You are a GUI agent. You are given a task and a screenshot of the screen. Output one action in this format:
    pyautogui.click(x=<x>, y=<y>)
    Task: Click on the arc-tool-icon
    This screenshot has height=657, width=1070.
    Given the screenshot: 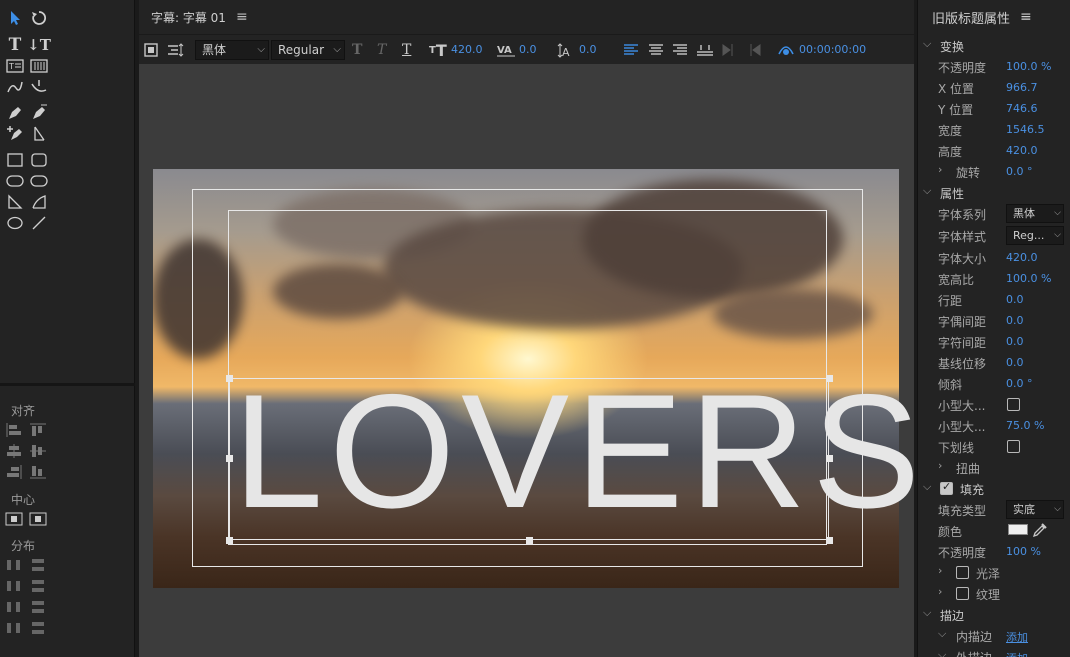 What is the action you would take?
    pyautogui.click(x=39, y=202)
    